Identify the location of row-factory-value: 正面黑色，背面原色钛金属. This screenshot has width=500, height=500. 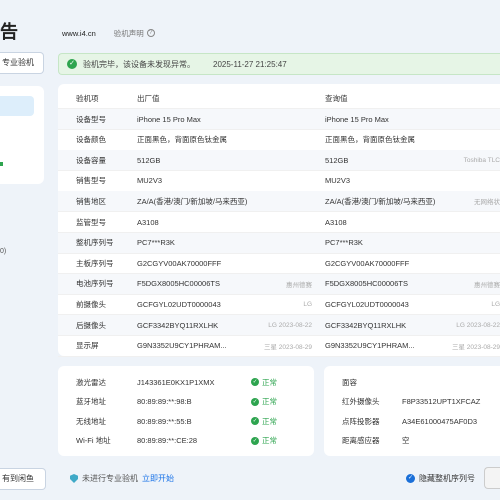
(182, 140).